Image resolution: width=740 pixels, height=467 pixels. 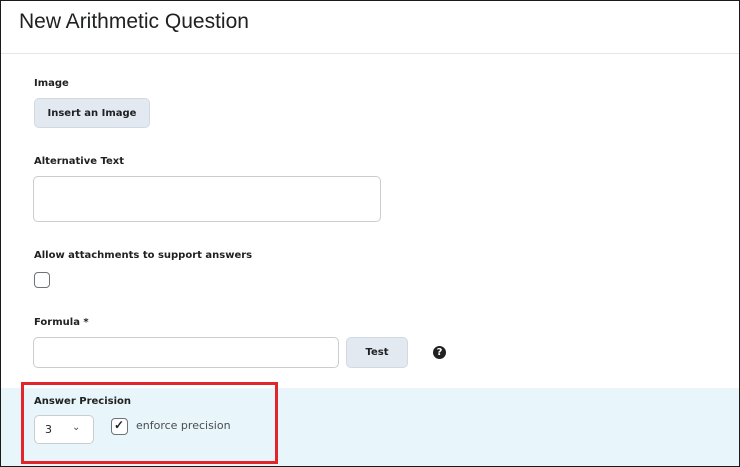 I want to click on page-title: New Arithmetic Question, so click(x=134, y=21).